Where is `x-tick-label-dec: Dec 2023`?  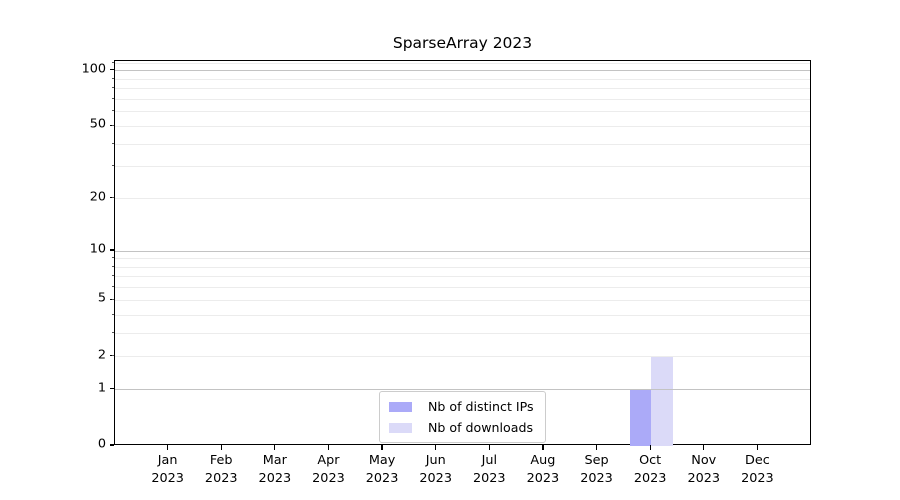 x-tick-label-dec: Dec 2023 is located at coordinates (757, 469).